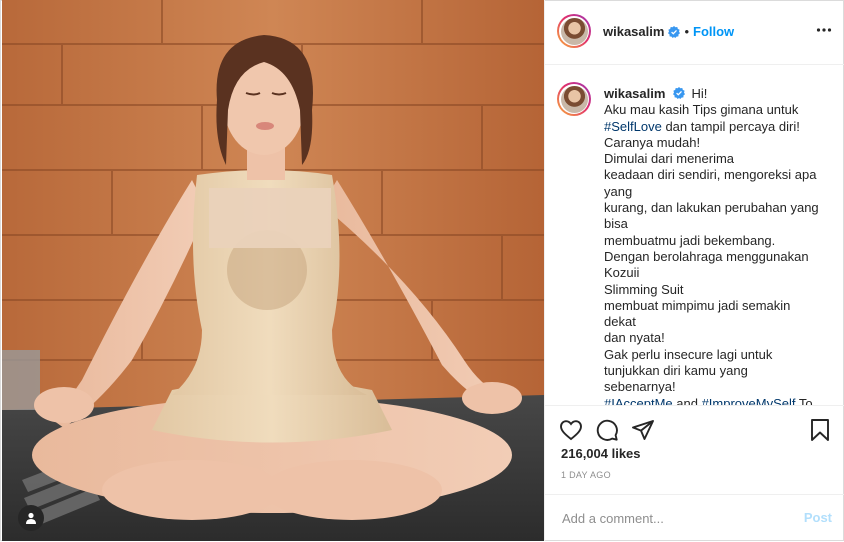 This screenshot has height=542, width=844. Describe the element at coordinates (633, 126) in the screenshot. I see `hashtag-link: #SelfLove` at that location.